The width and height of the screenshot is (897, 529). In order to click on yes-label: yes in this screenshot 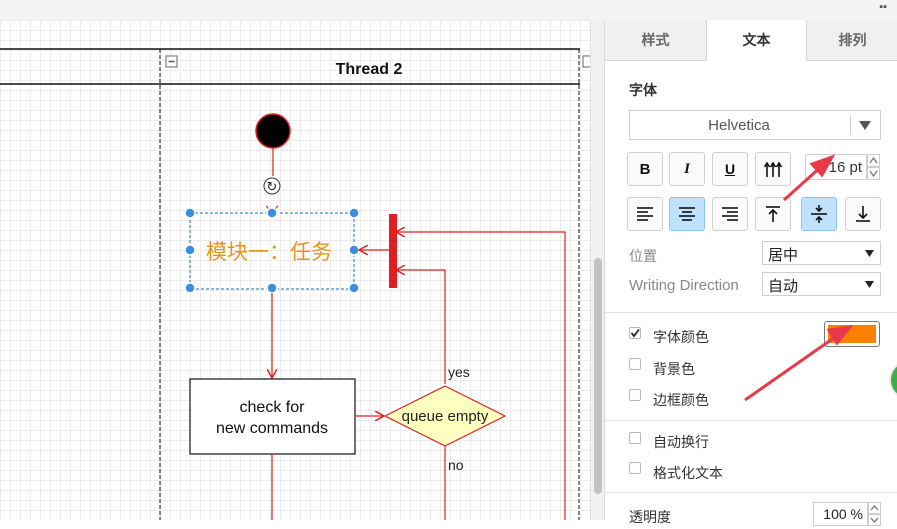, I will do `click(459, 372)`.